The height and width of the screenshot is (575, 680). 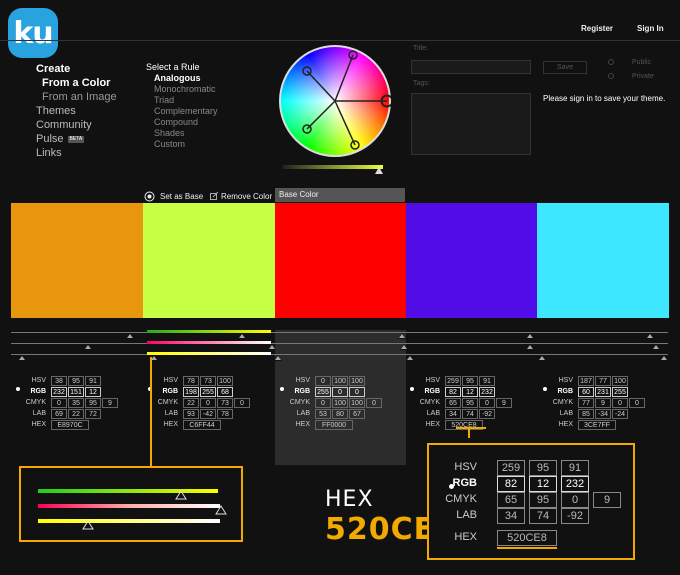 I want to click on zoom-cmyk-m: 95, so click(x=543, y=500).